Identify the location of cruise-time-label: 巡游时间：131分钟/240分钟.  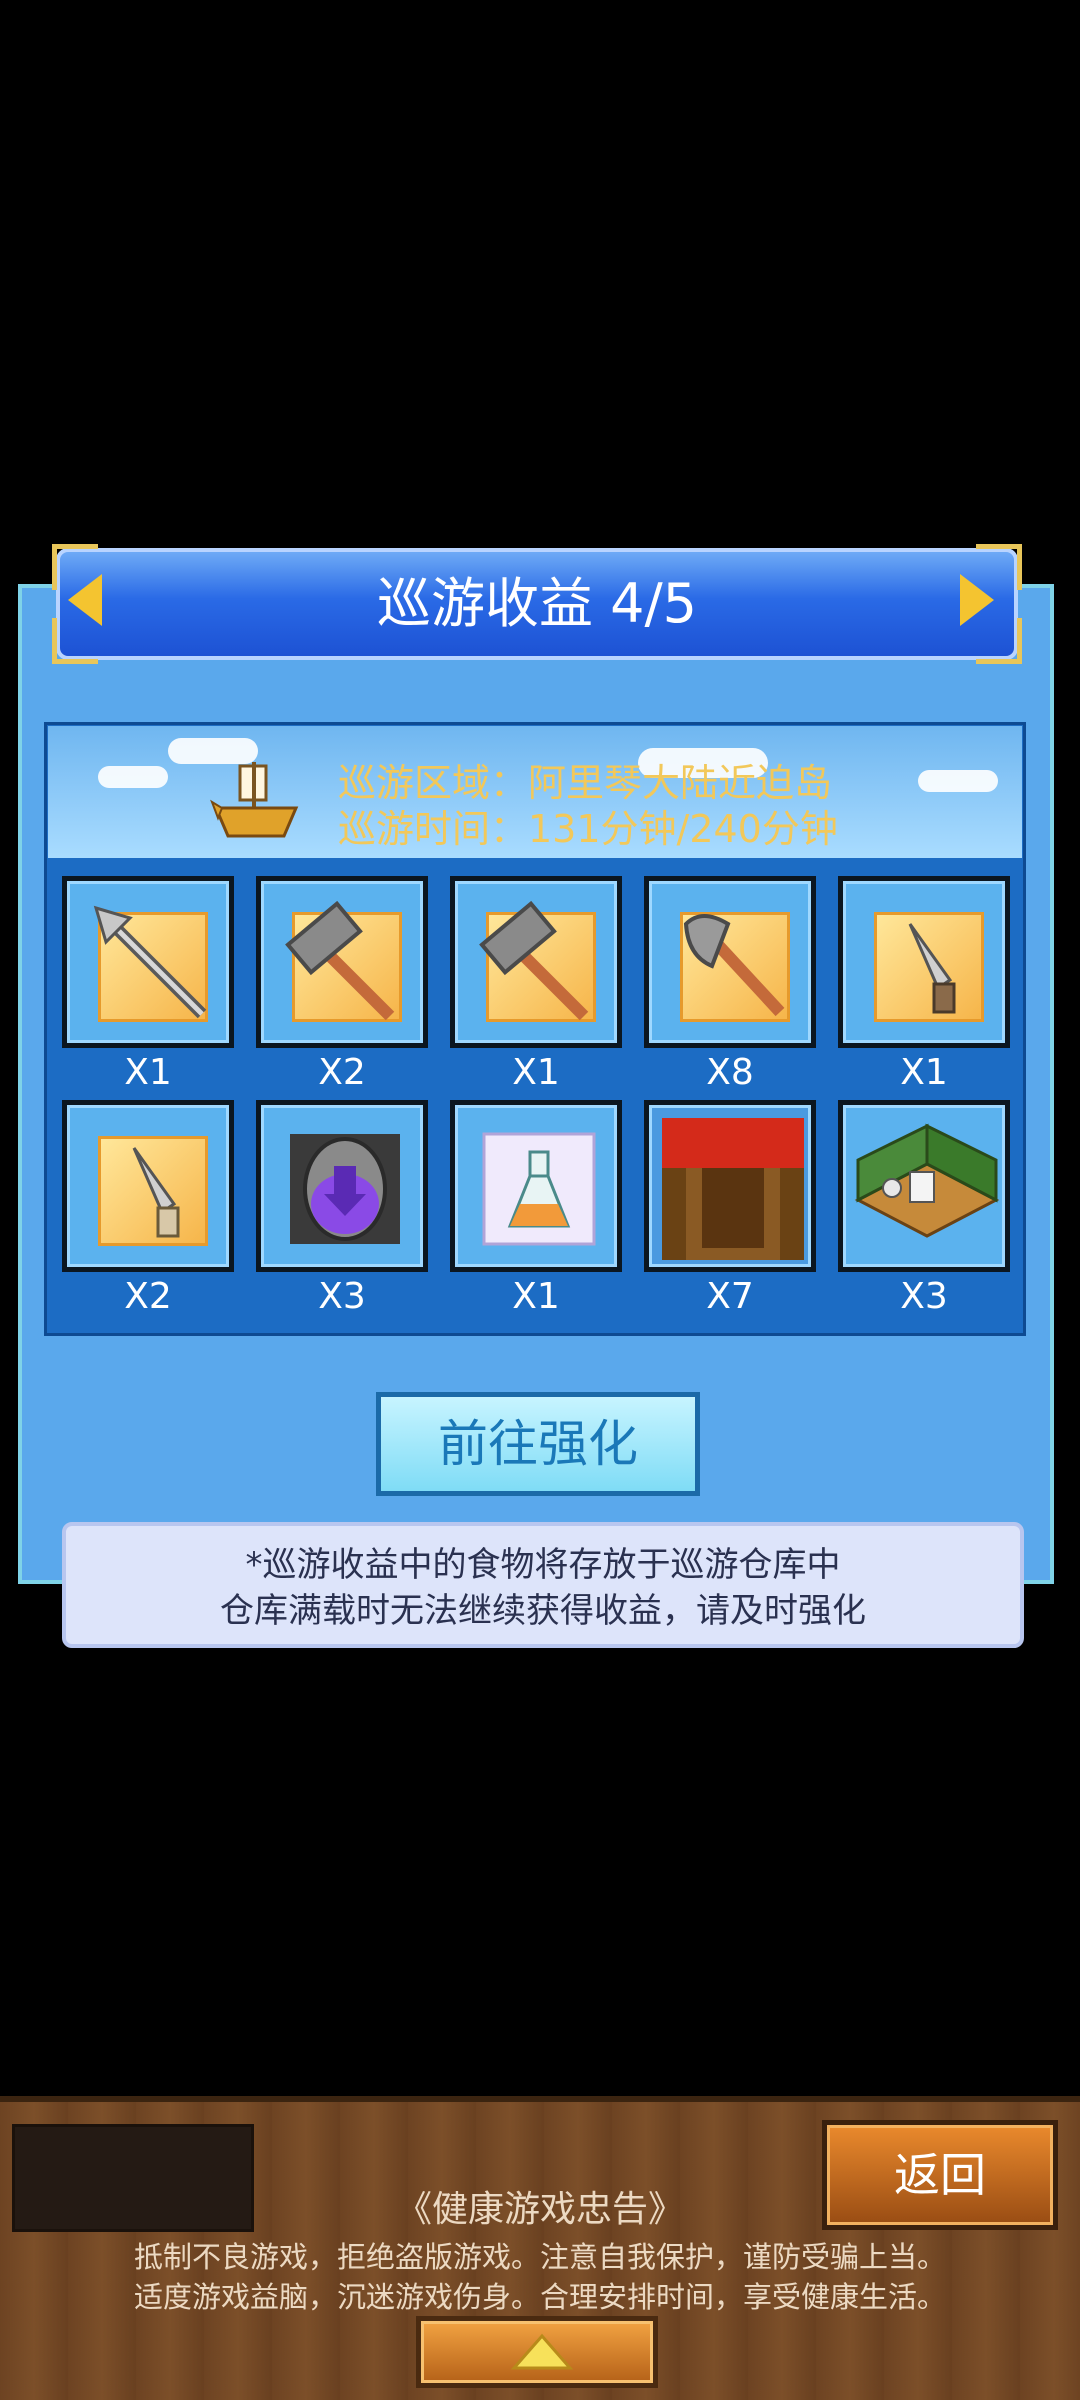
(588, 829).